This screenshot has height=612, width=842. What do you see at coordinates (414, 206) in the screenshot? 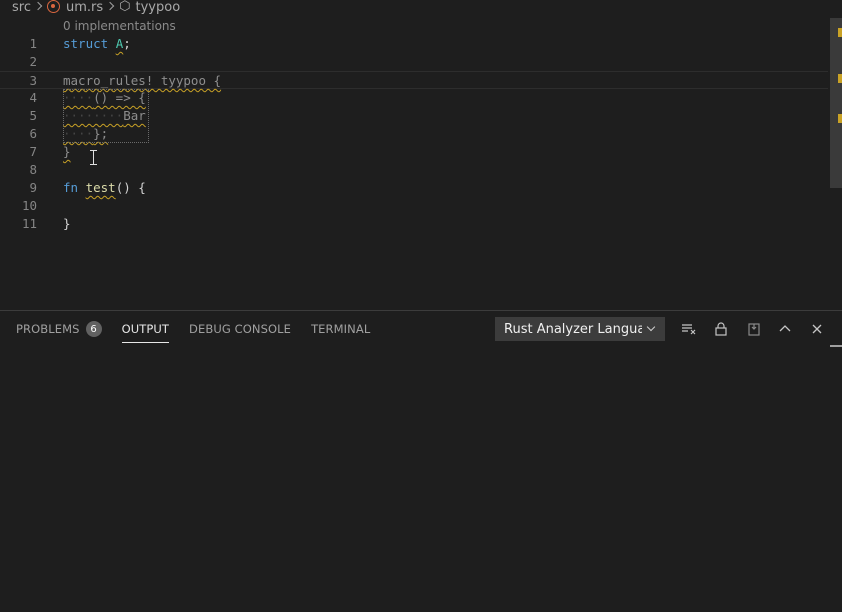
I see `code-line: 10` at bounding box center [414, 206].